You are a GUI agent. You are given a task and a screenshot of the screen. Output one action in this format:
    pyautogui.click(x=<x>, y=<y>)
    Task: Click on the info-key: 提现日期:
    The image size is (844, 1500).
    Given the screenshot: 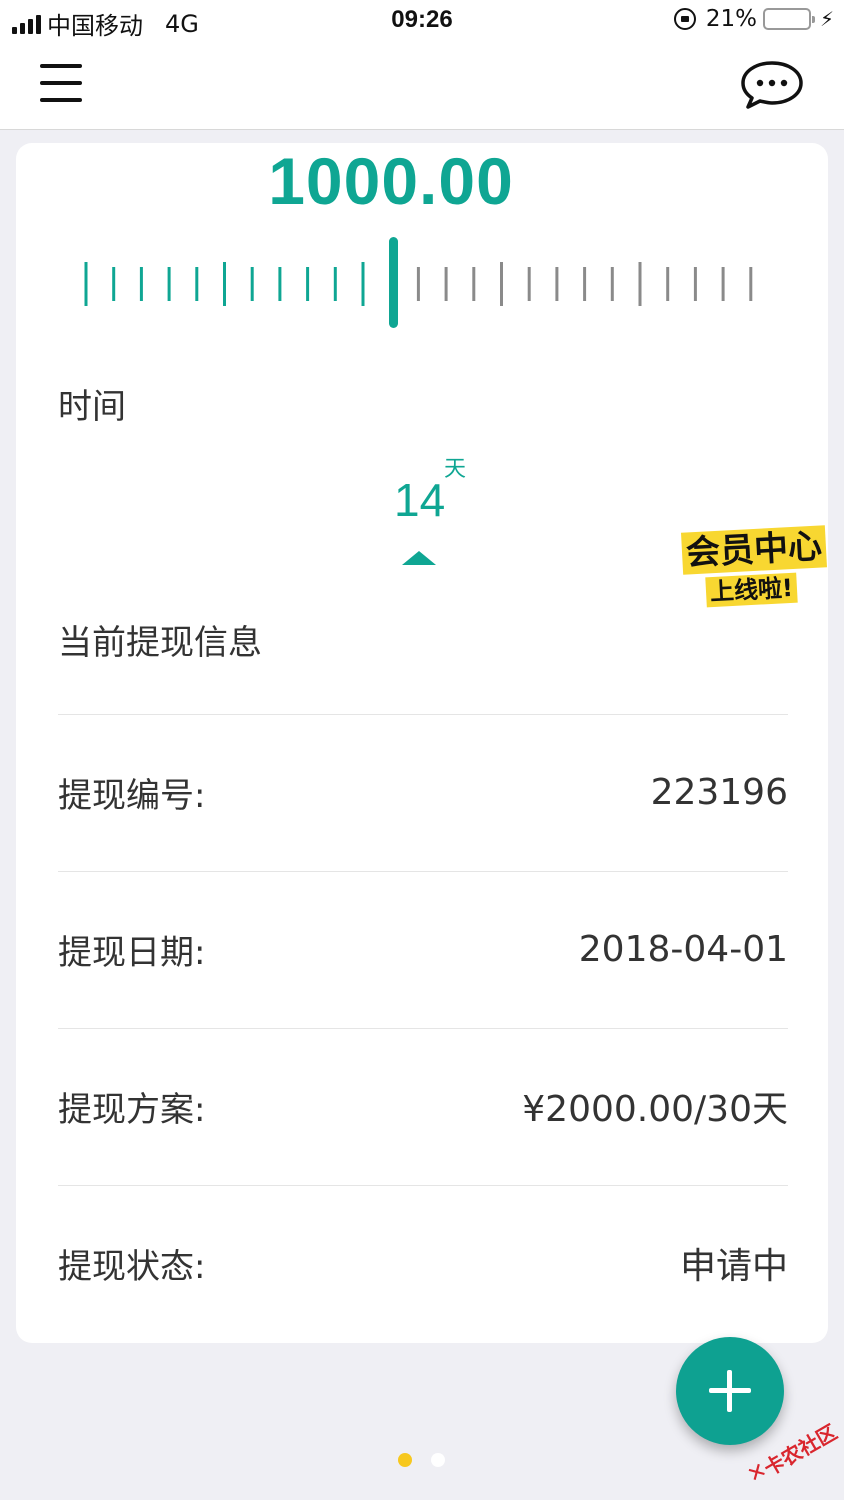 What is the action you would take?
    pyautogui.click(x=132, y=952)
    